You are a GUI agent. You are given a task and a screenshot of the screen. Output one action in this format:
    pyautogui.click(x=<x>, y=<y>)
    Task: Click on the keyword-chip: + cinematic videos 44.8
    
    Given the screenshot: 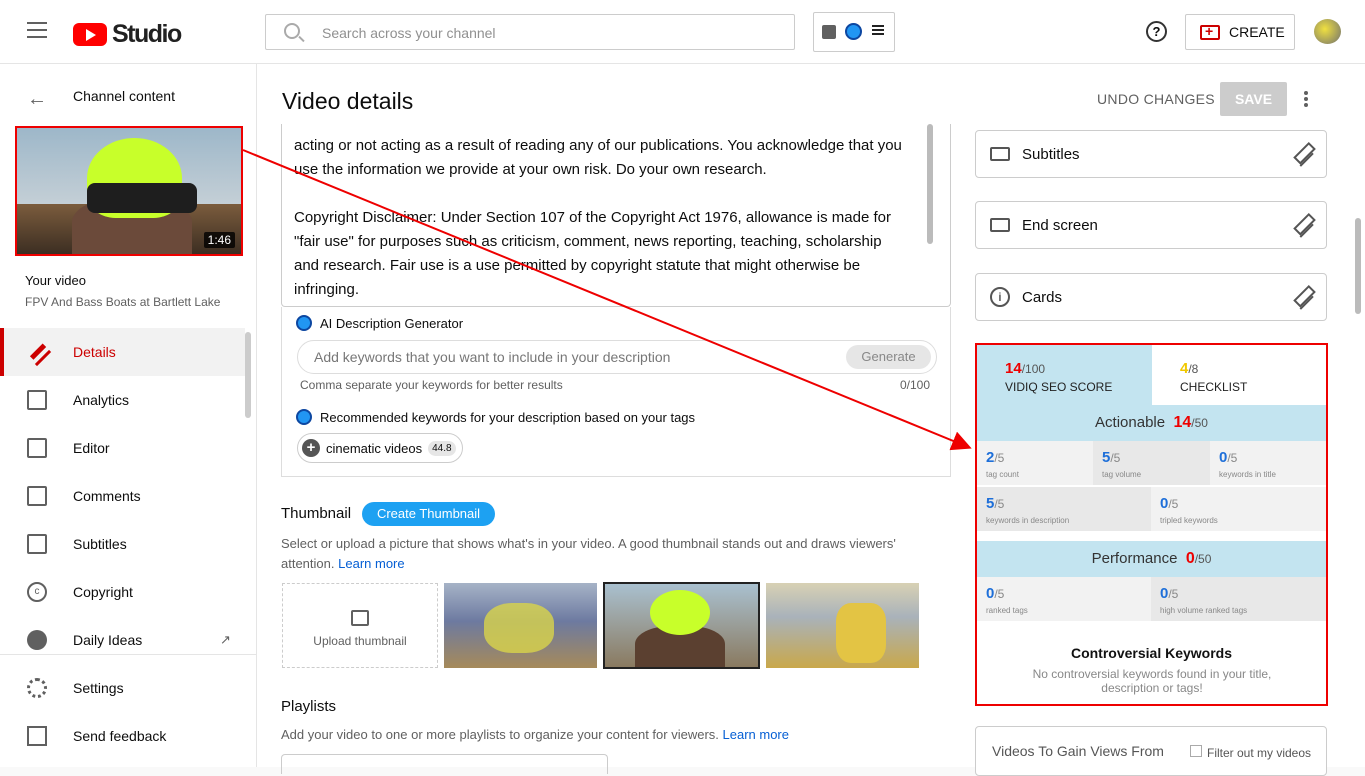 What is the action you would take?
    pyautogui.click(x=380, y=448)
    